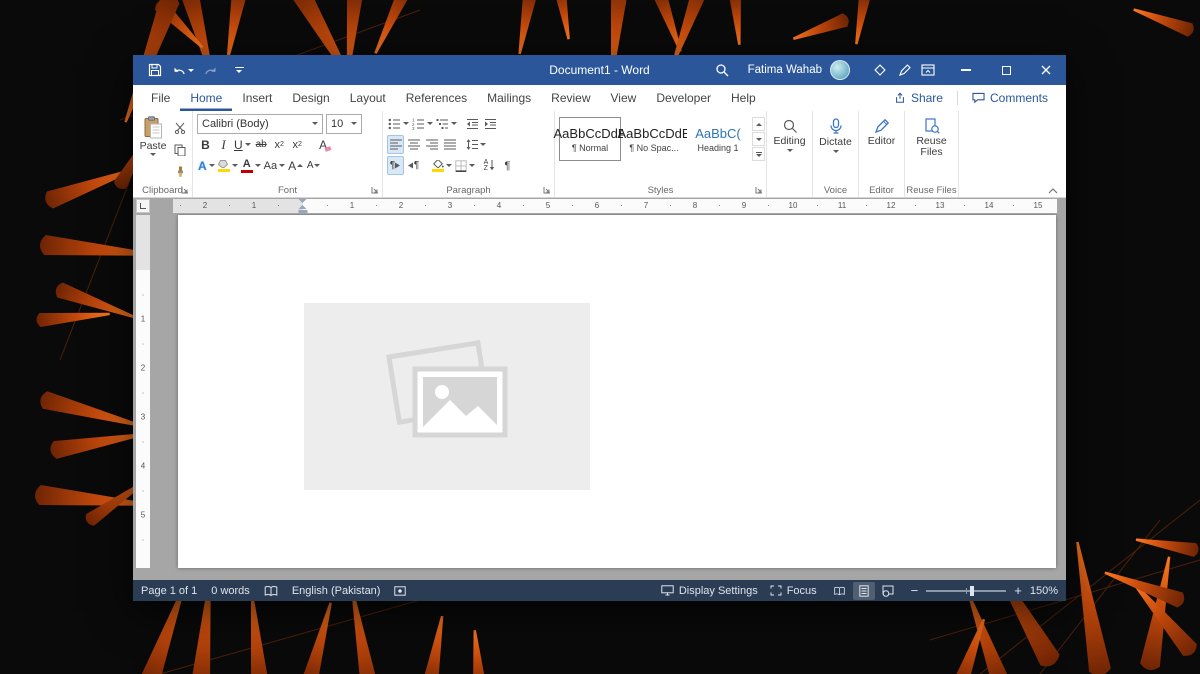 The image size is (1200, 674). What do you see at coordinates (449, 144) in the screenshot?
I see `justify-button` at bounding box center [449, 144].